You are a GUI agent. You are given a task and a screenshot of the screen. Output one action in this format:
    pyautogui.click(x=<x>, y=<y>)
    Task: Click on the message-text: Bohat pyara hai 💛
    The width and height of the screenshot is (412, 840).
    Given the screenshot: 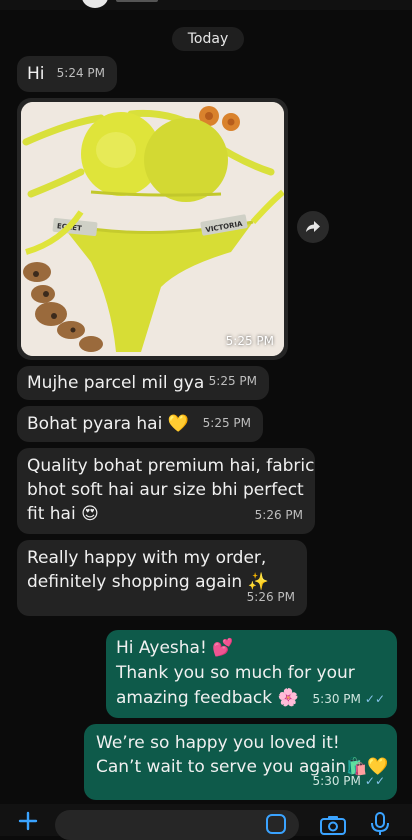 What is the action you would take?
    pyautogui.click(x=108, y=424)
    